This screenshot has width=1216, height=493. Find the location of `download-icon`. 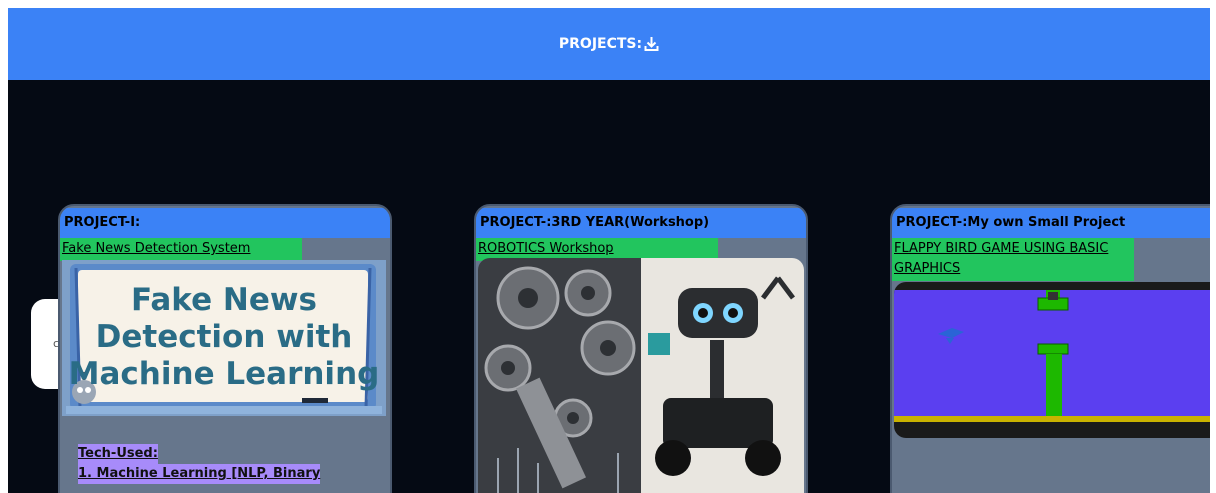

download-icon is located at coordinates (651, 44).